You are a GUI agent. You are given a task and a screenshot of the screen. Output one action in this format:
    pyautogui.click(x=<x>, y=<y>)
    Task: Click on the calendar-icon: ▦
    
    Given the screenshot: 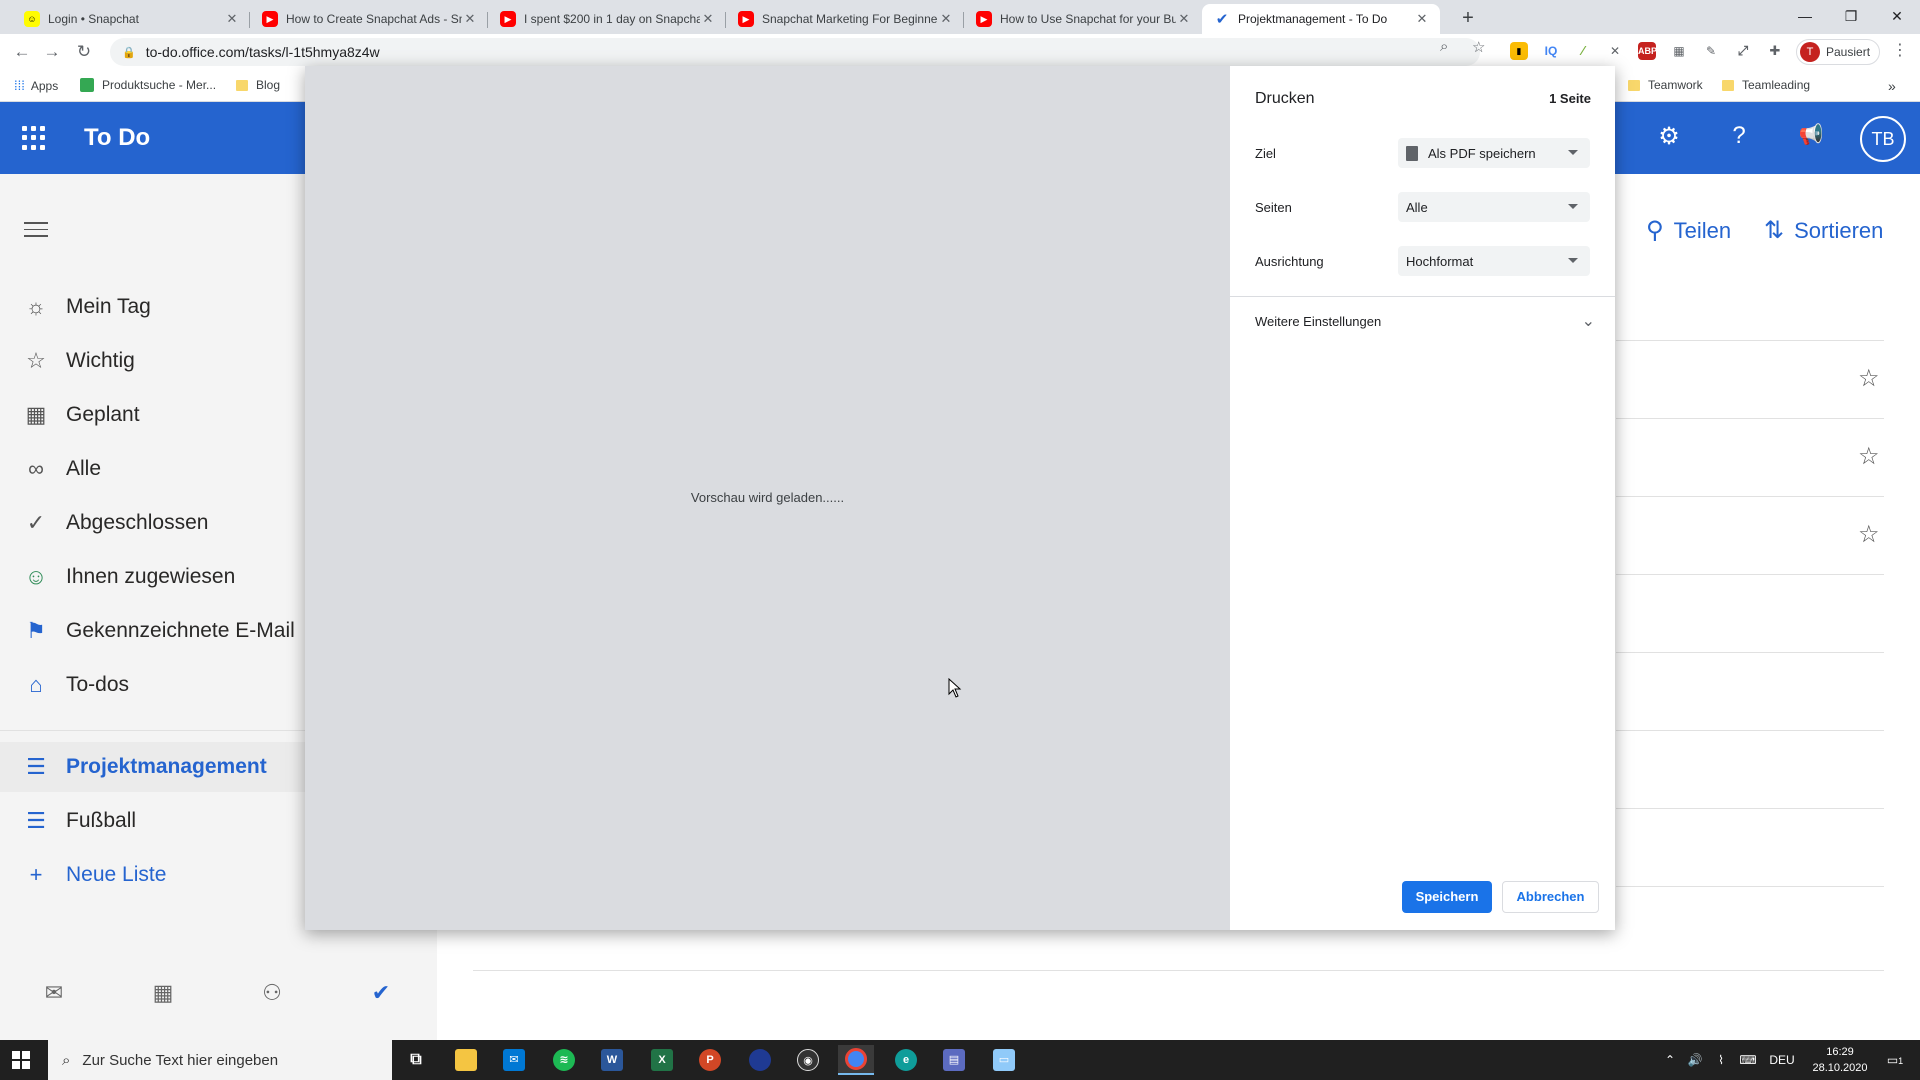 What is the action you would take?
    pyautogui.click(x=163, y=993)
    